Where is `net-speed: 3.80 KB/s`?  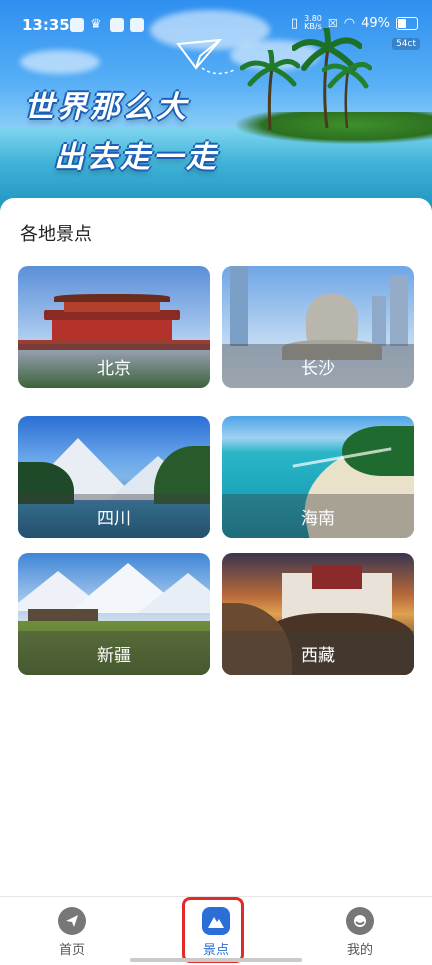 net-speed: 3.80 KB/s is located at coordinates (313, 23).